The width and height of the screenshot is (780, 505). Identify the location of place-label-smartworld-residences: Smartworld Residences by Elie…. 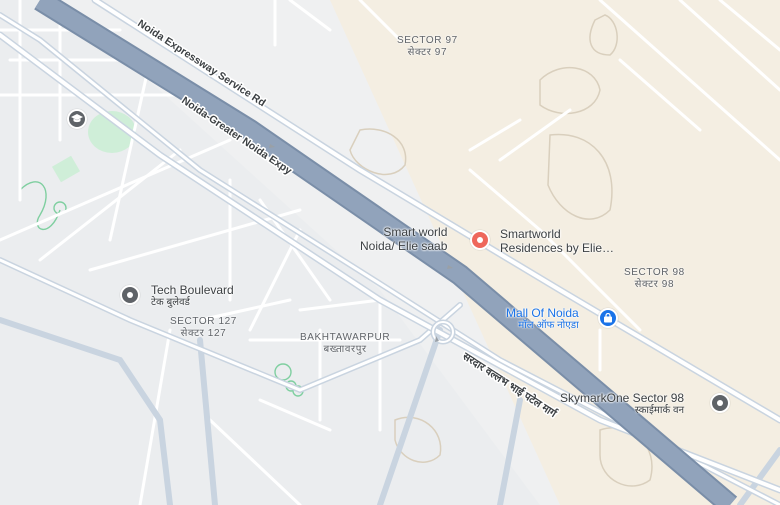
(557, 241).